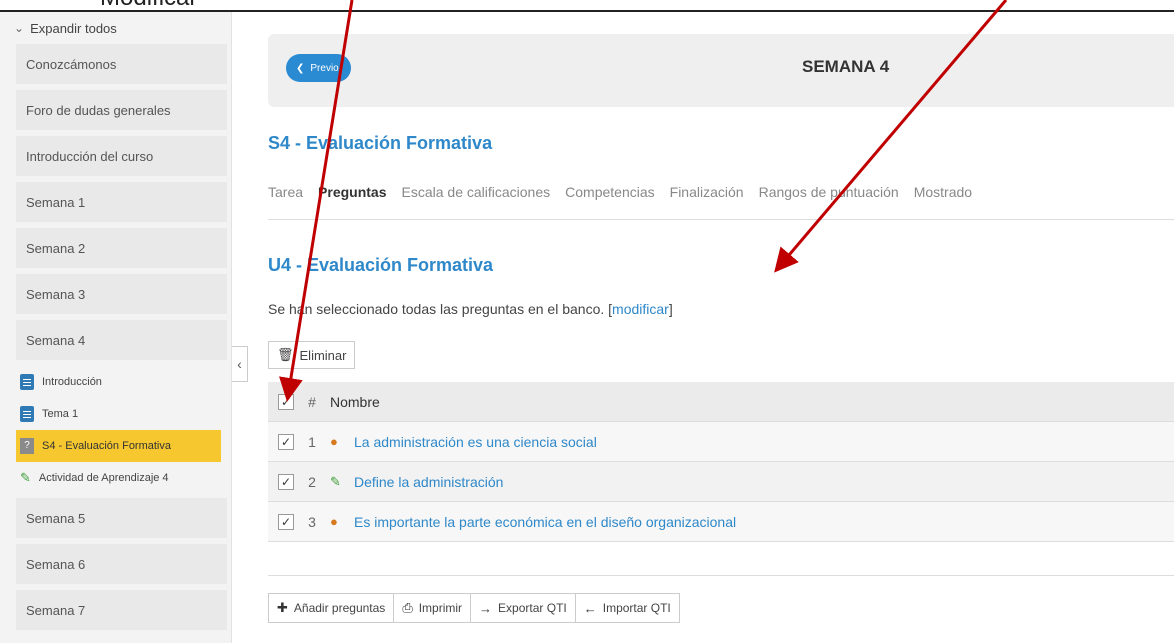  I want to click on tabs-divider, so click(721, 219).